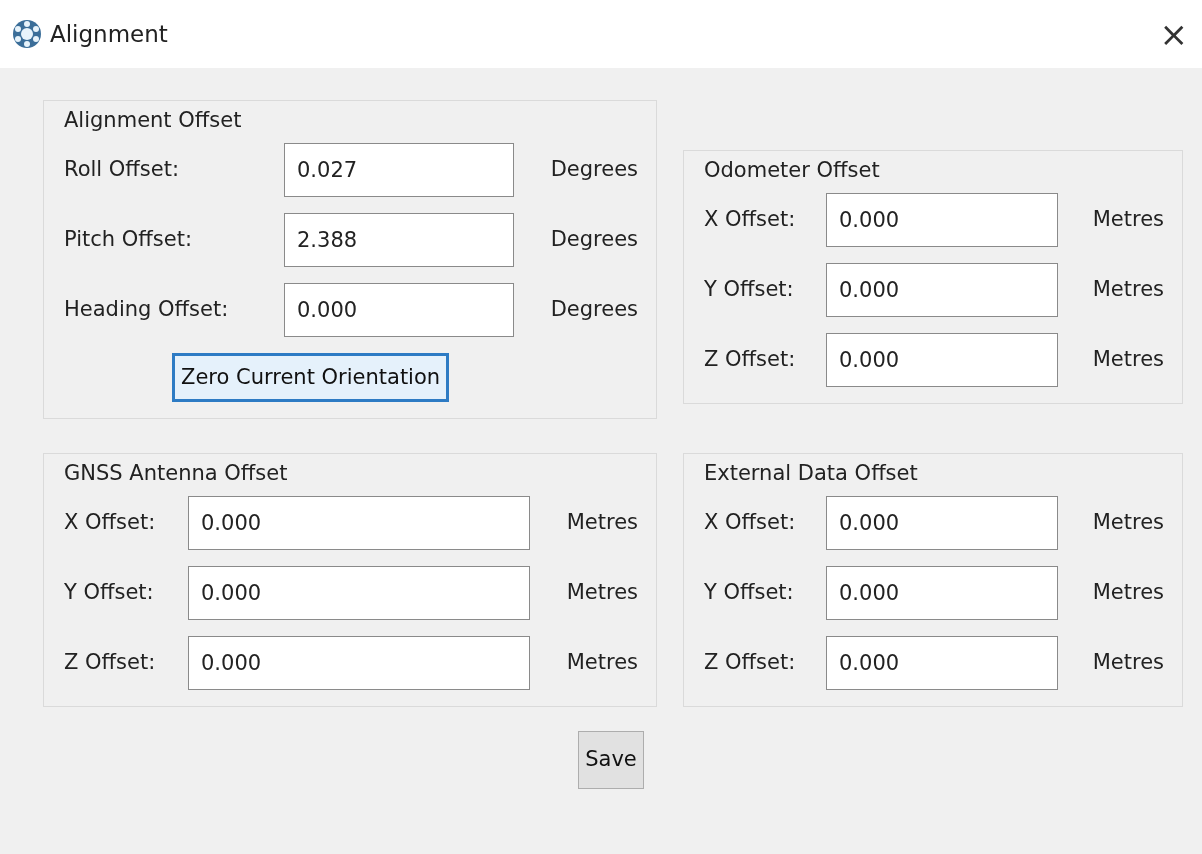 The width and height of the screenshot is (1202, 854). I want to click on field-label: Heading Offset:, so click(147, 309).